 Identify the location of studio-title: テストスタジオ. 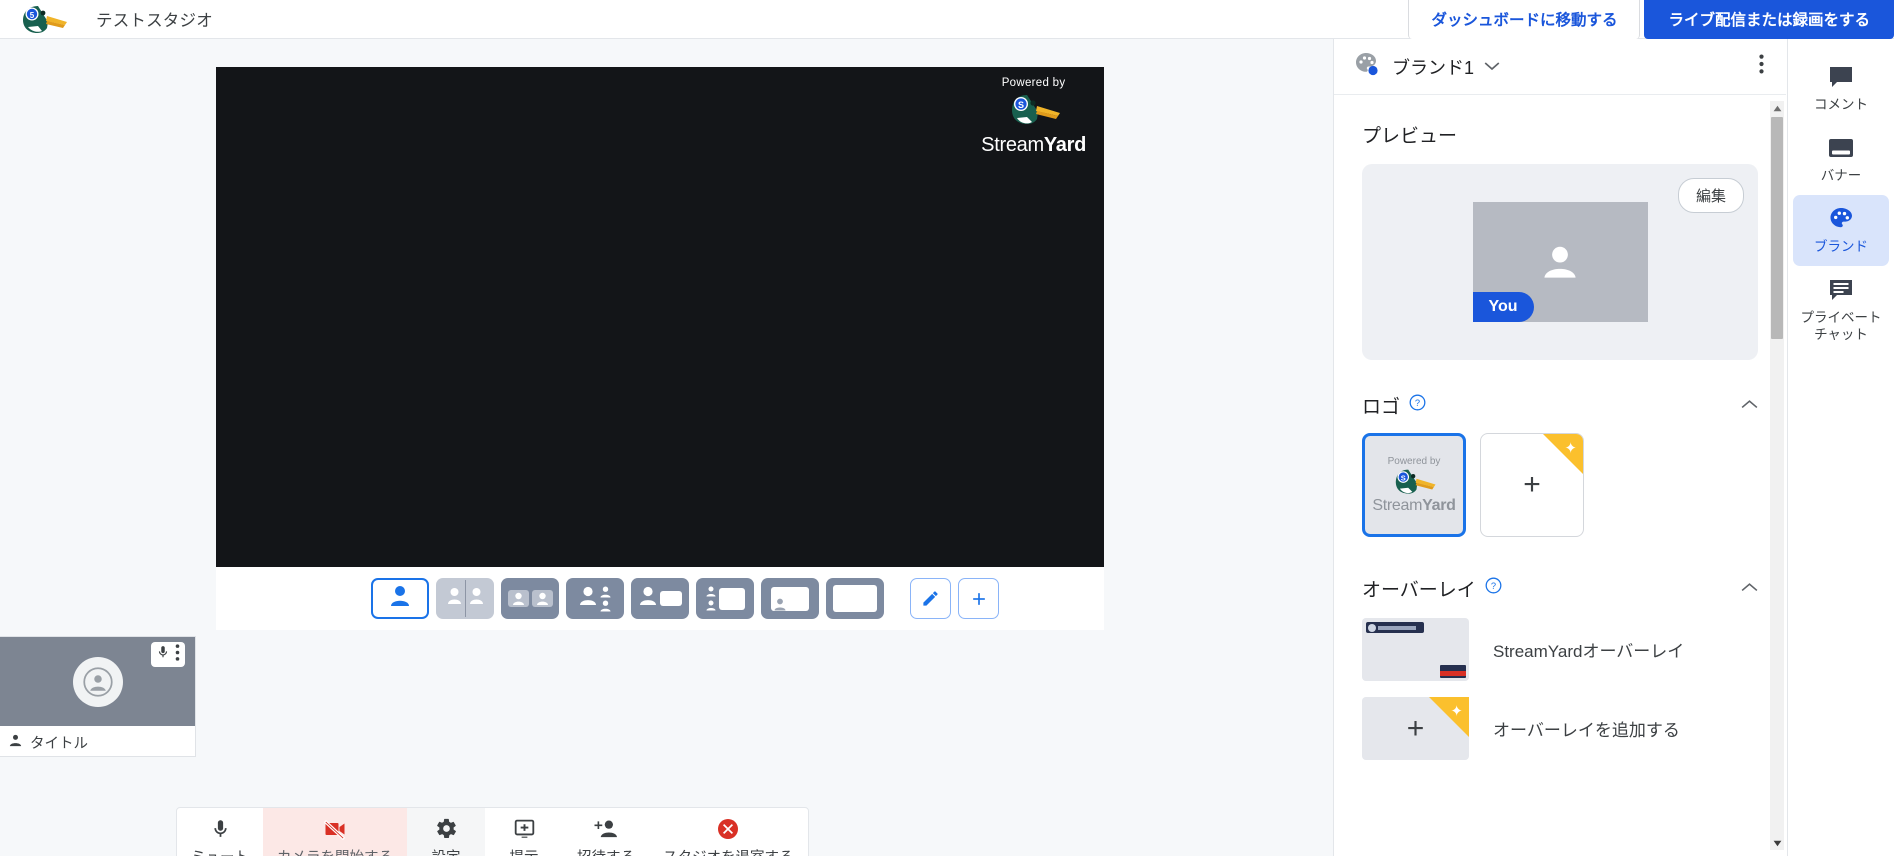
(154, 21).